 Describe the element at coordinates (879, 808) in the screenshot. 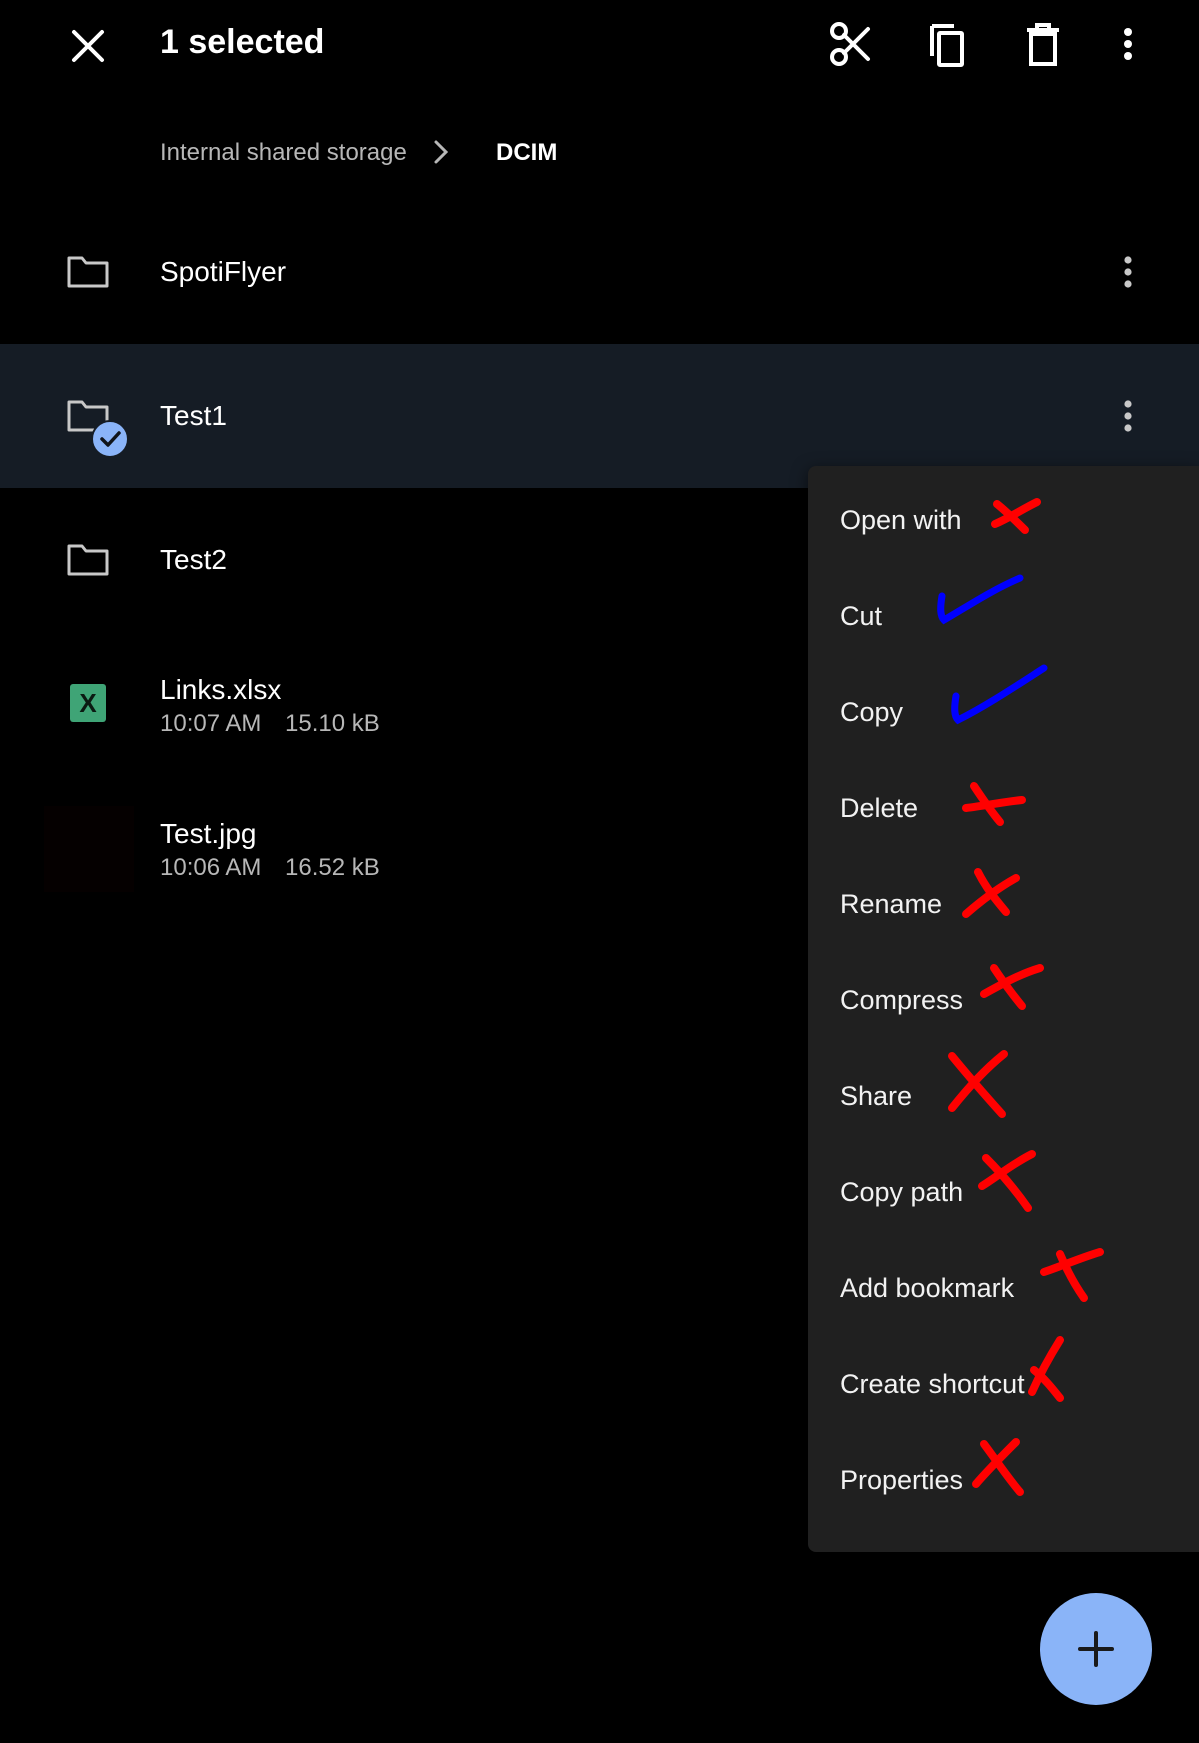

I see `menu-item-label: Delete` at that location.